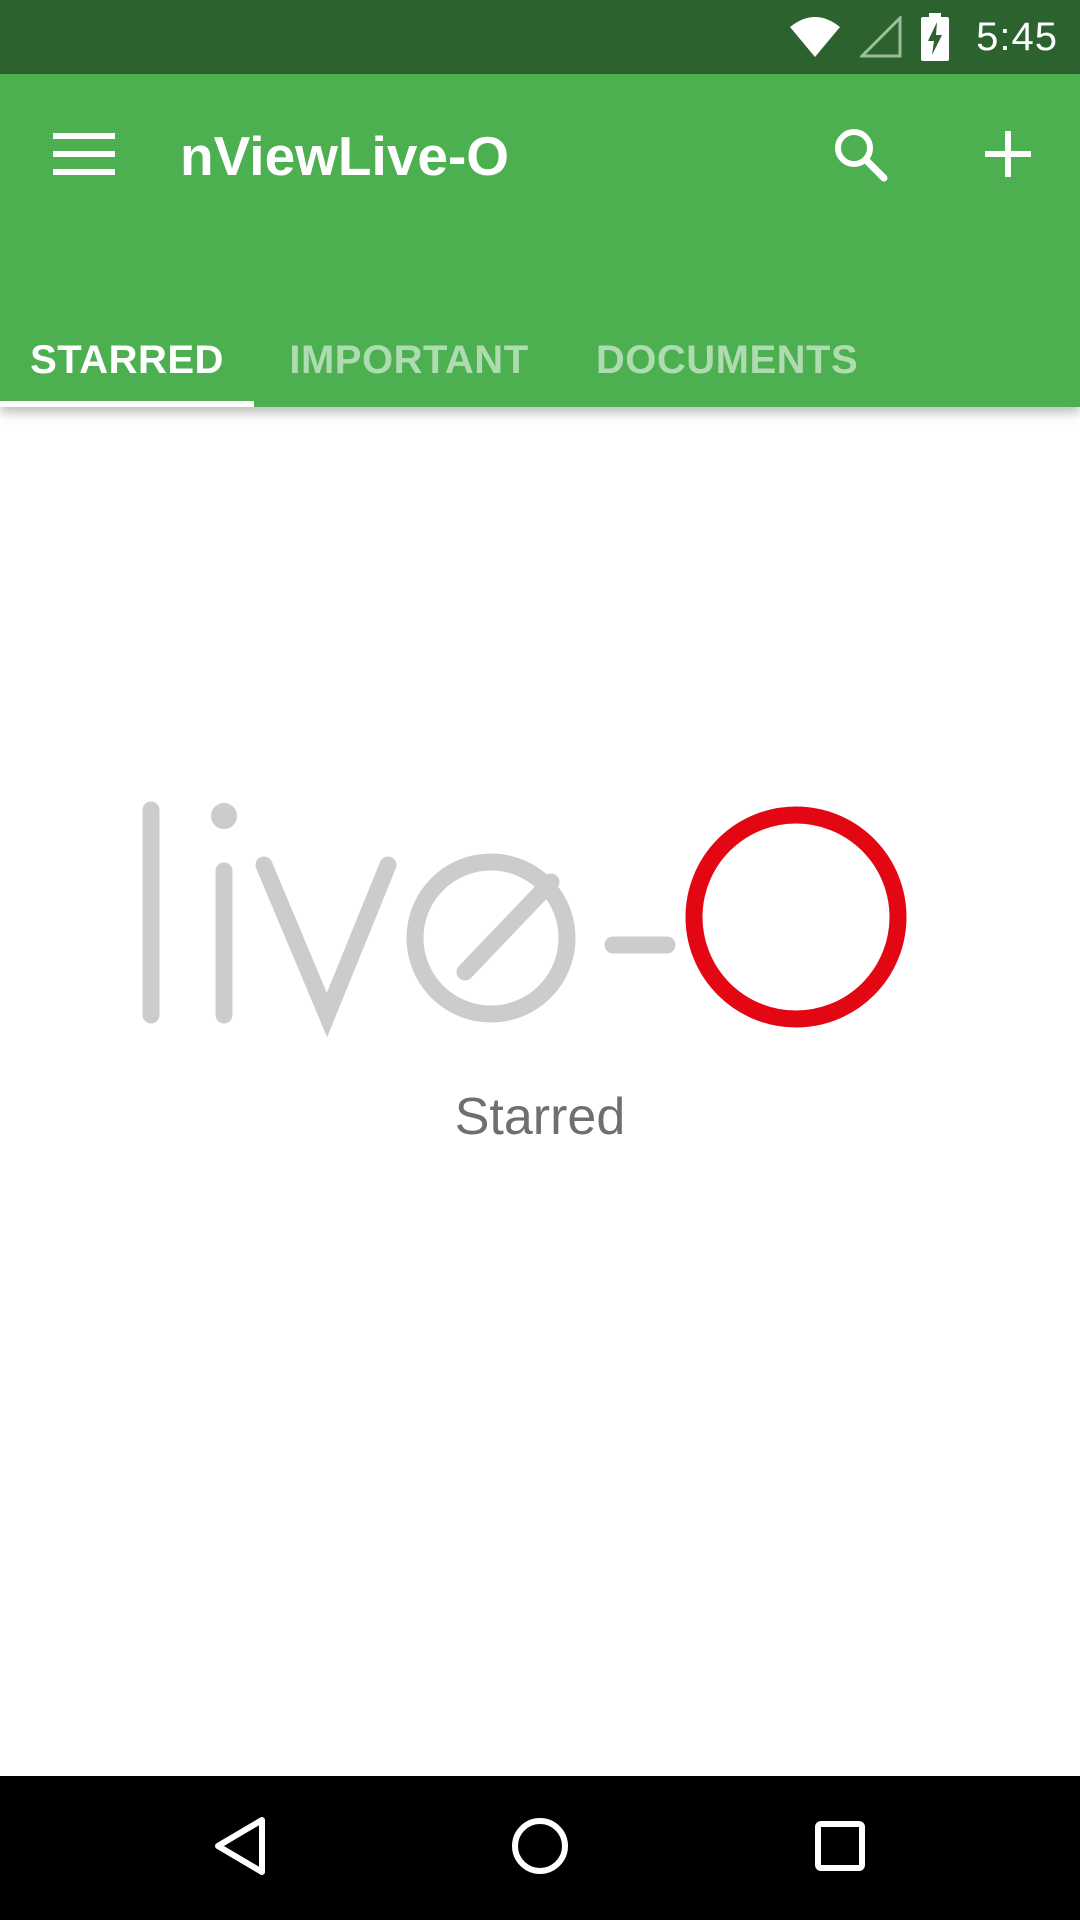  Describe the element at coordinates (914, 37) in the screenshot. I see `status-icons: 5:45` at that location.